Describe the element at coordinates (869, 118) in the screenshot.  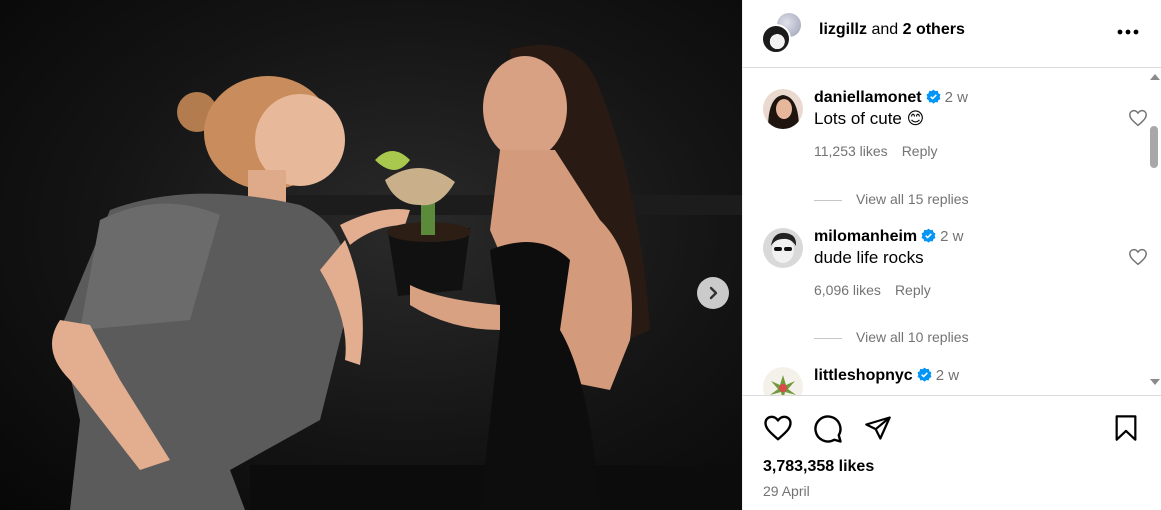
I see `comment-text: Lots of cute 😊` at that location.